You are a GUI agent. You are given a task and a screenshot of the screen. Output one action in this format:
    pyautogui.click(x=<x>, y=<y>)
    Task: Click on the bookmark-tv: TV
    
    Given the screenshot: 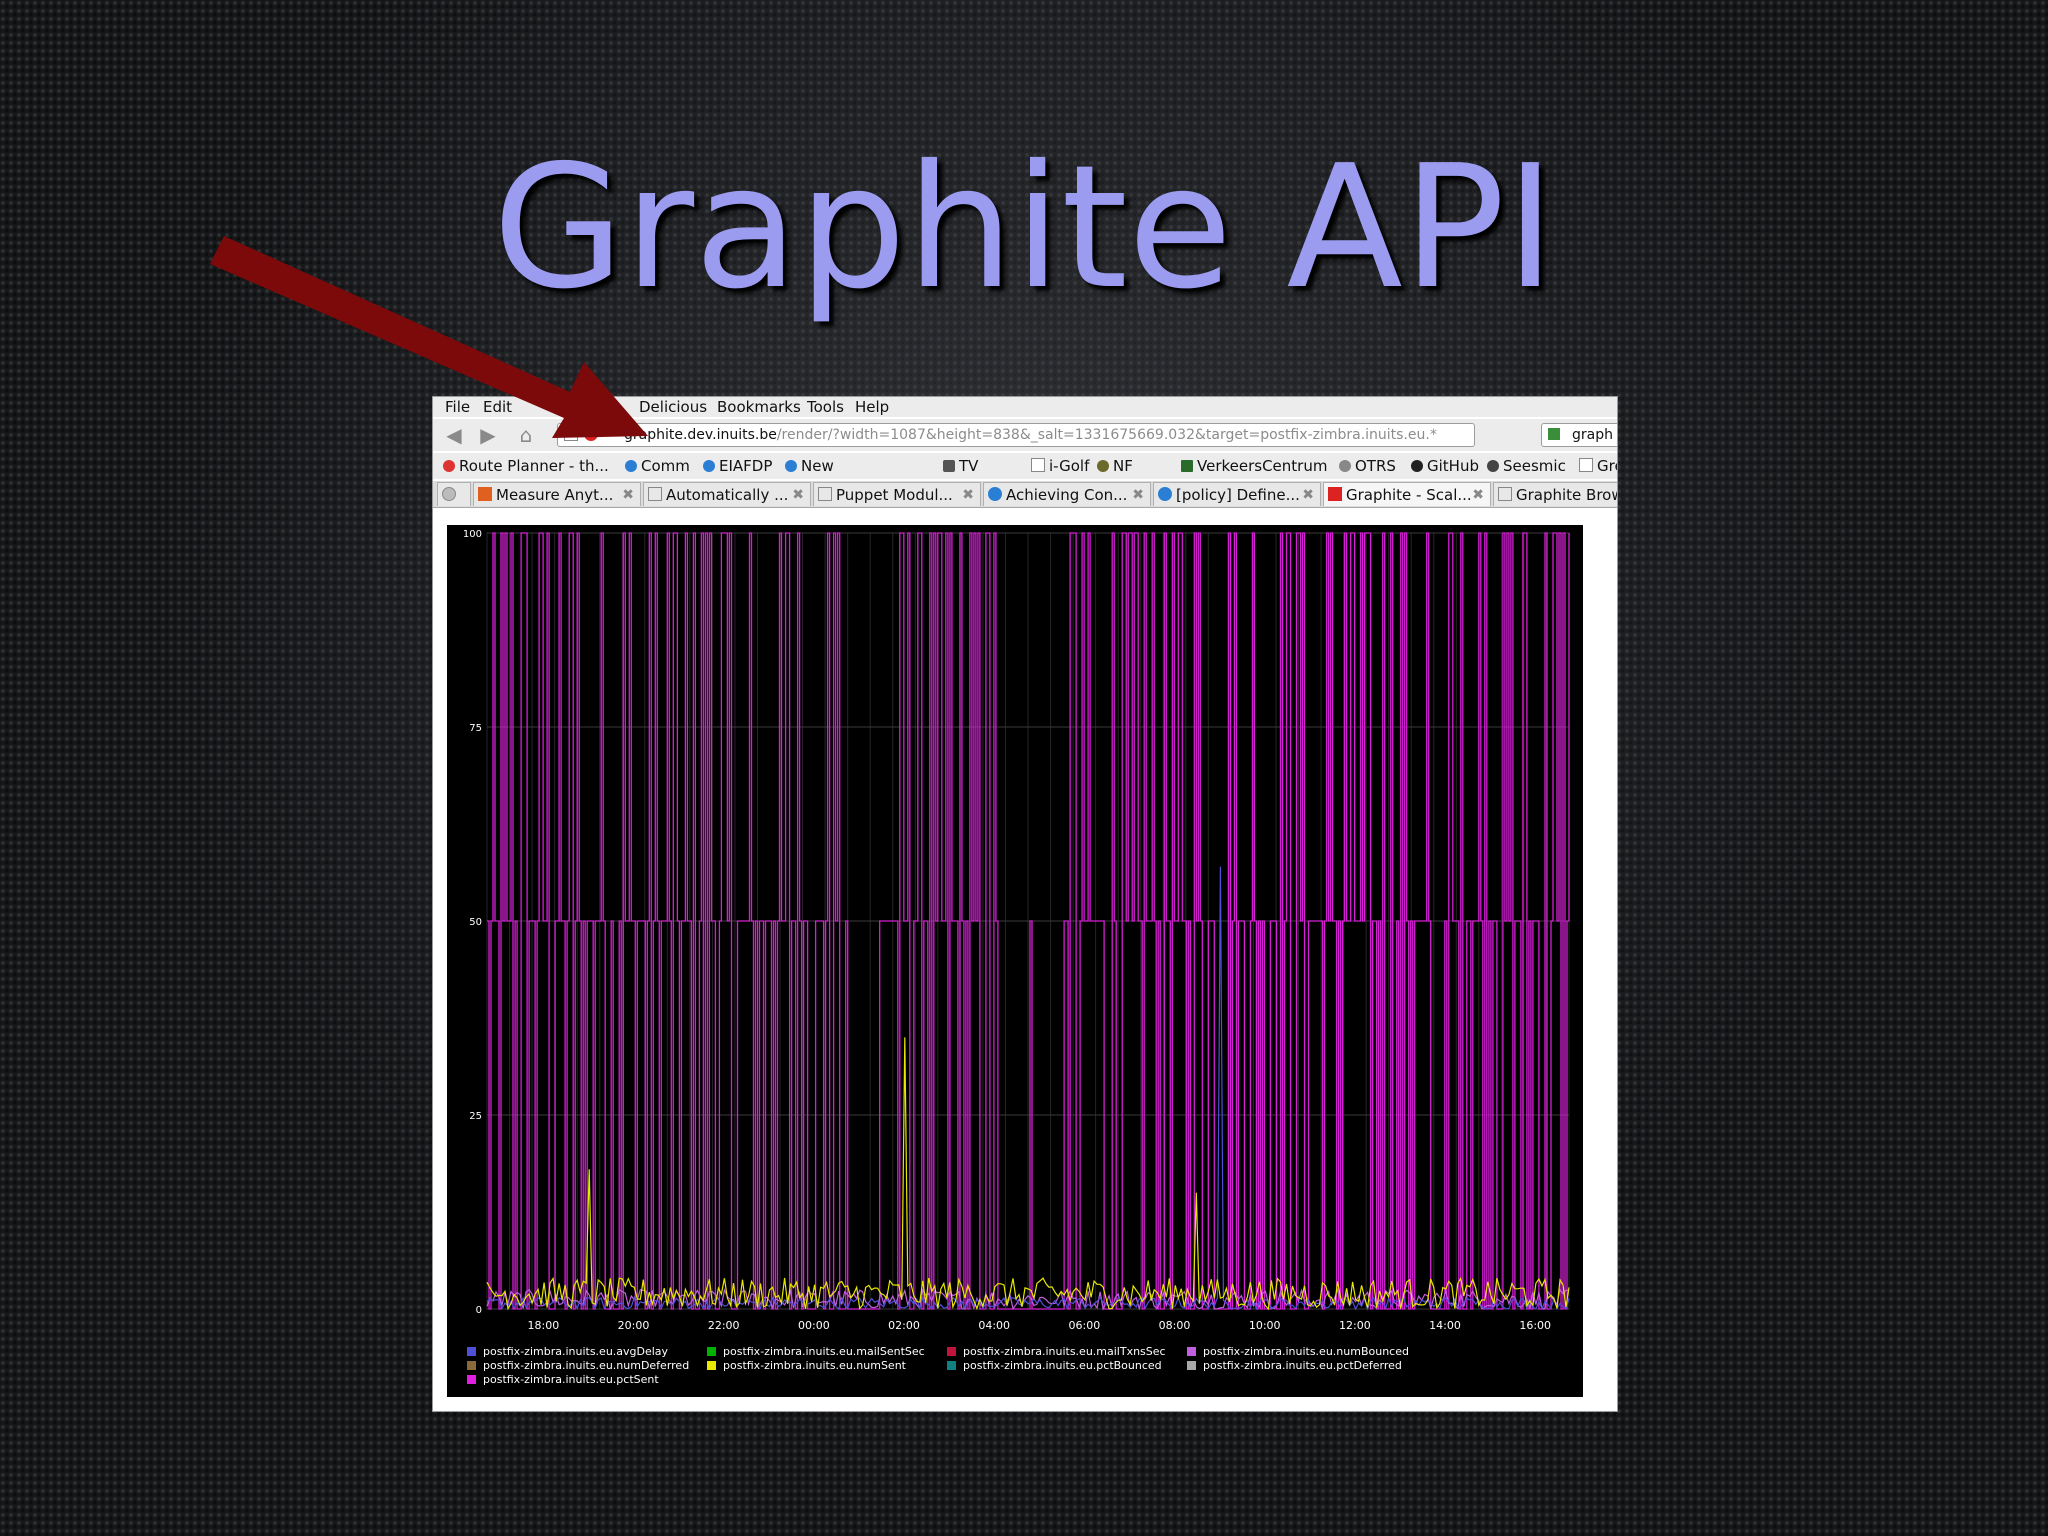 What is the action you would take?
    pyautogui.click(x=960, y=466)
    